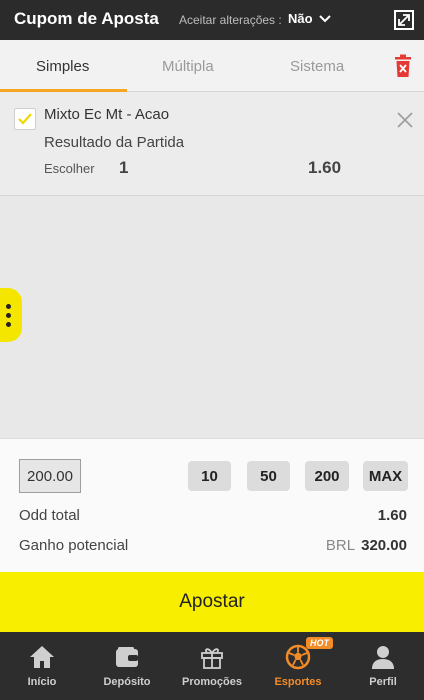 The image size is (424, 700). Describe the element at coordinates (324, 18) in the screenshot. I see `chevron-down-icon` at that location.